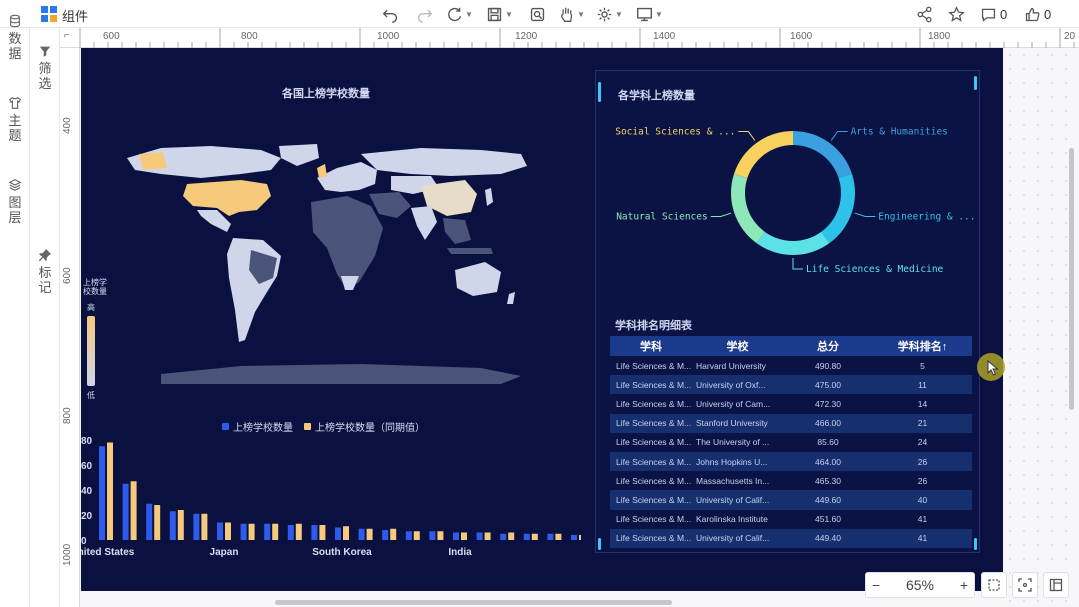 This screenshot has height=607, width=1079. Describe the element at coordinates (459, 14) in the screenshot. I see `refresh-icon: ▼` at that location.